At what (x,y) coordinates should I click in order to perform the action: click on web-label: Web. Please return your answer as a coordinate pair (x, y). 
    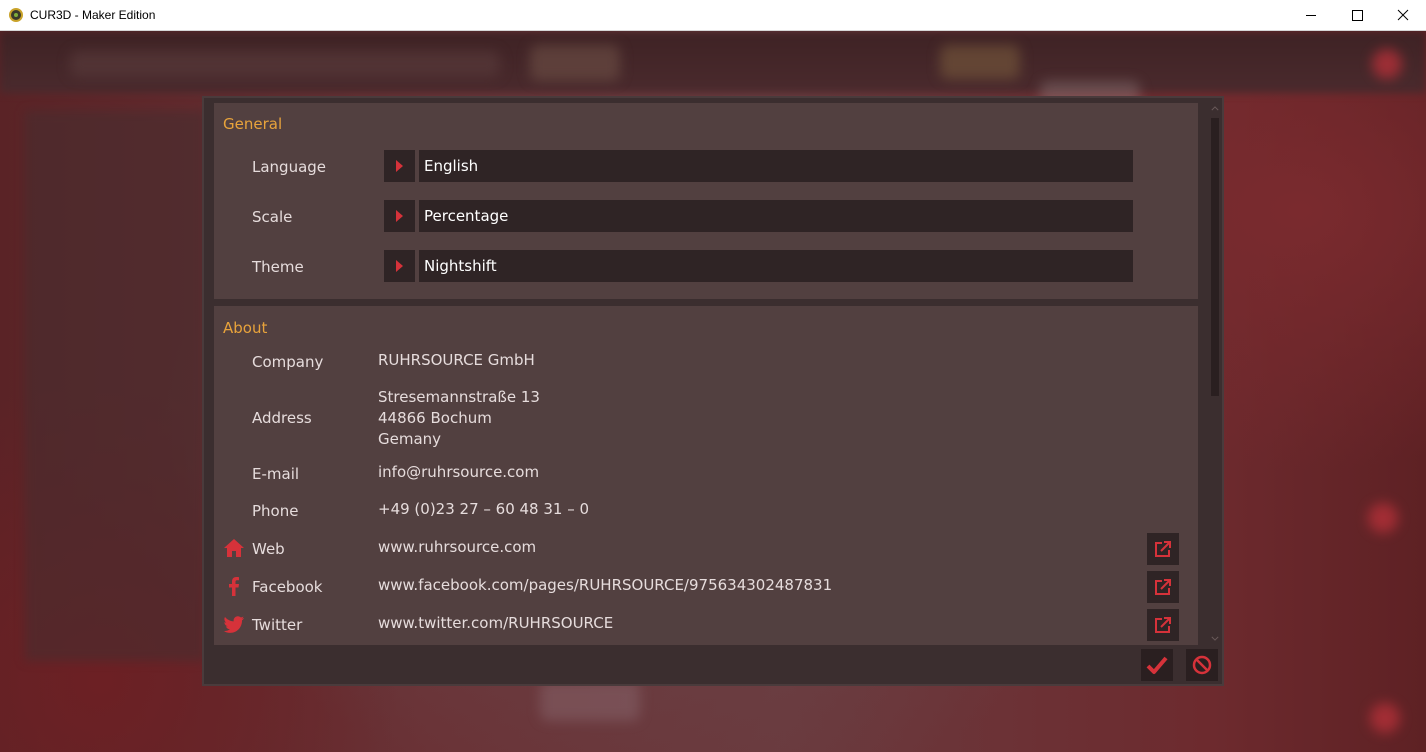
    Looking at the image, I should click on (268, 549).